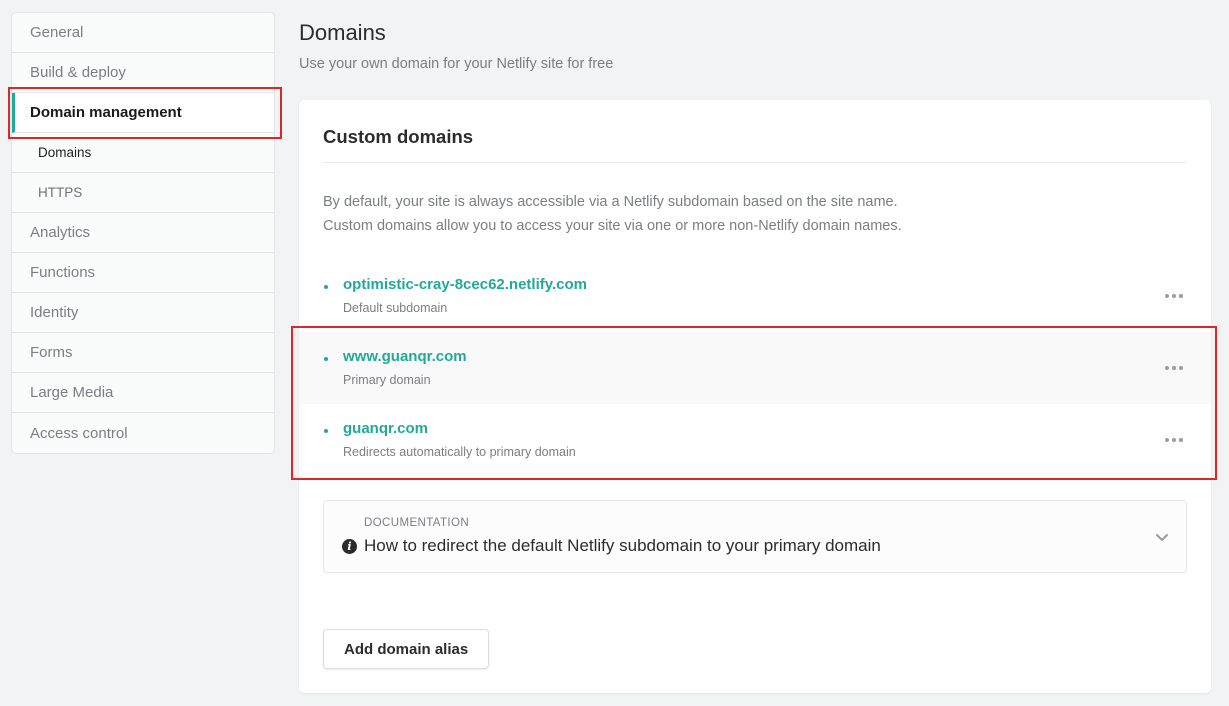 This screenshot has height=706, width=1229. I want to click on page-title: Domains, so click(342, 32).